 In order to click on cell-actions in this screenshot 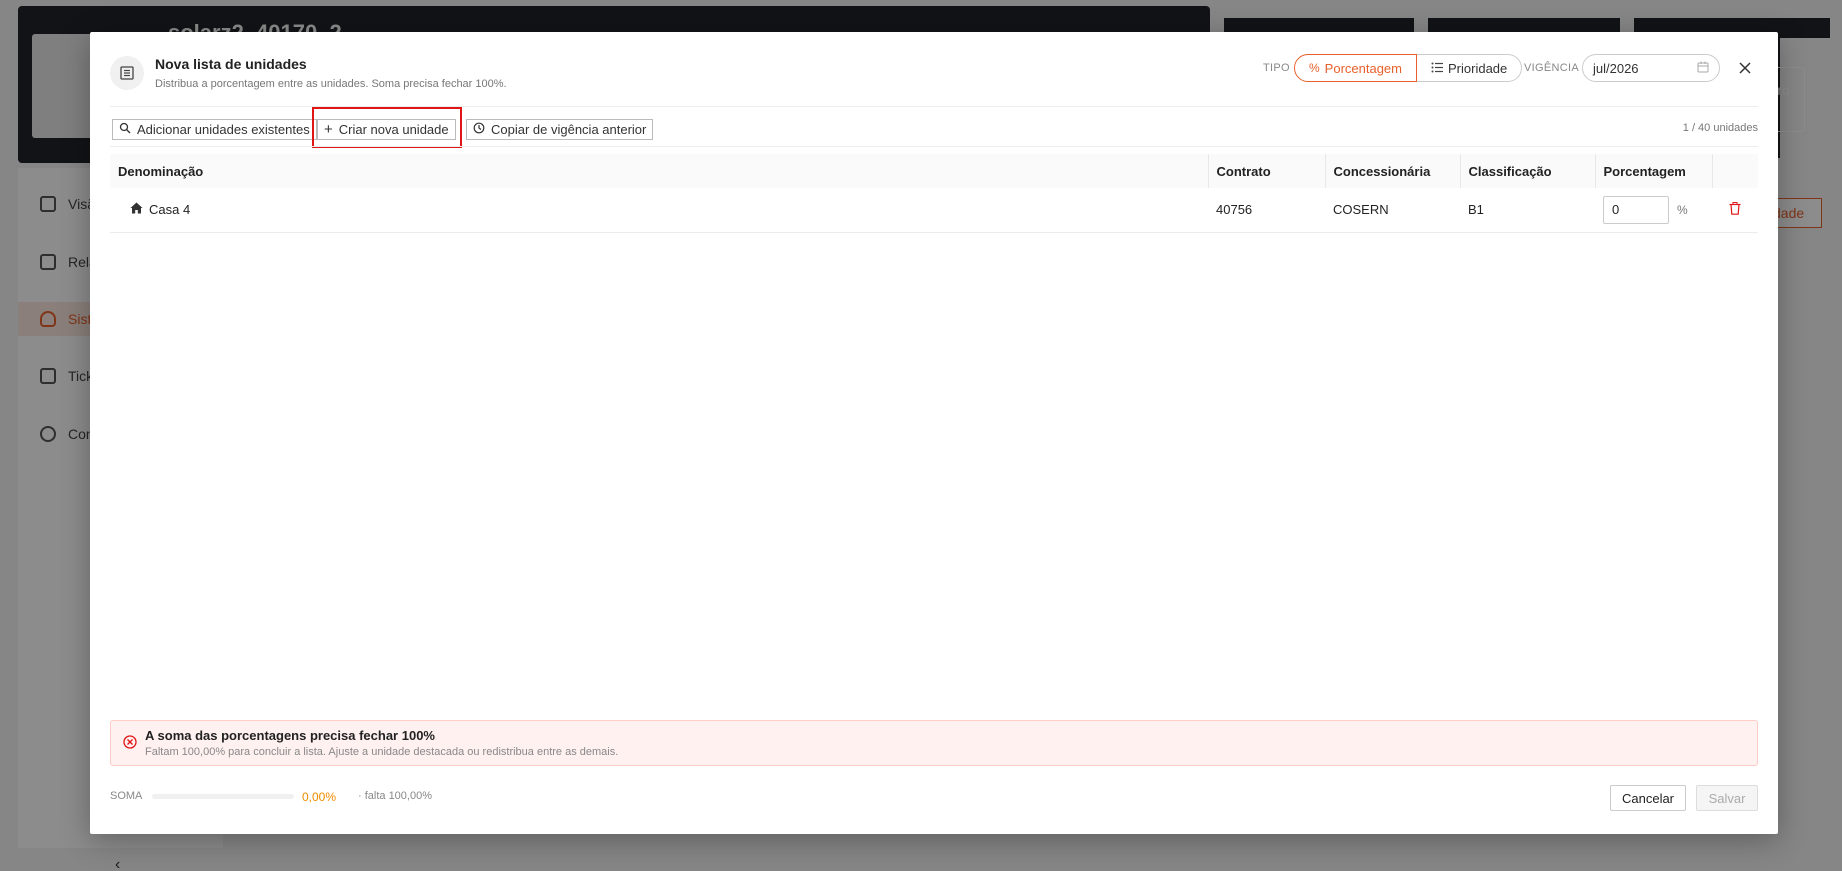, I will do `click(1735, 210)`.